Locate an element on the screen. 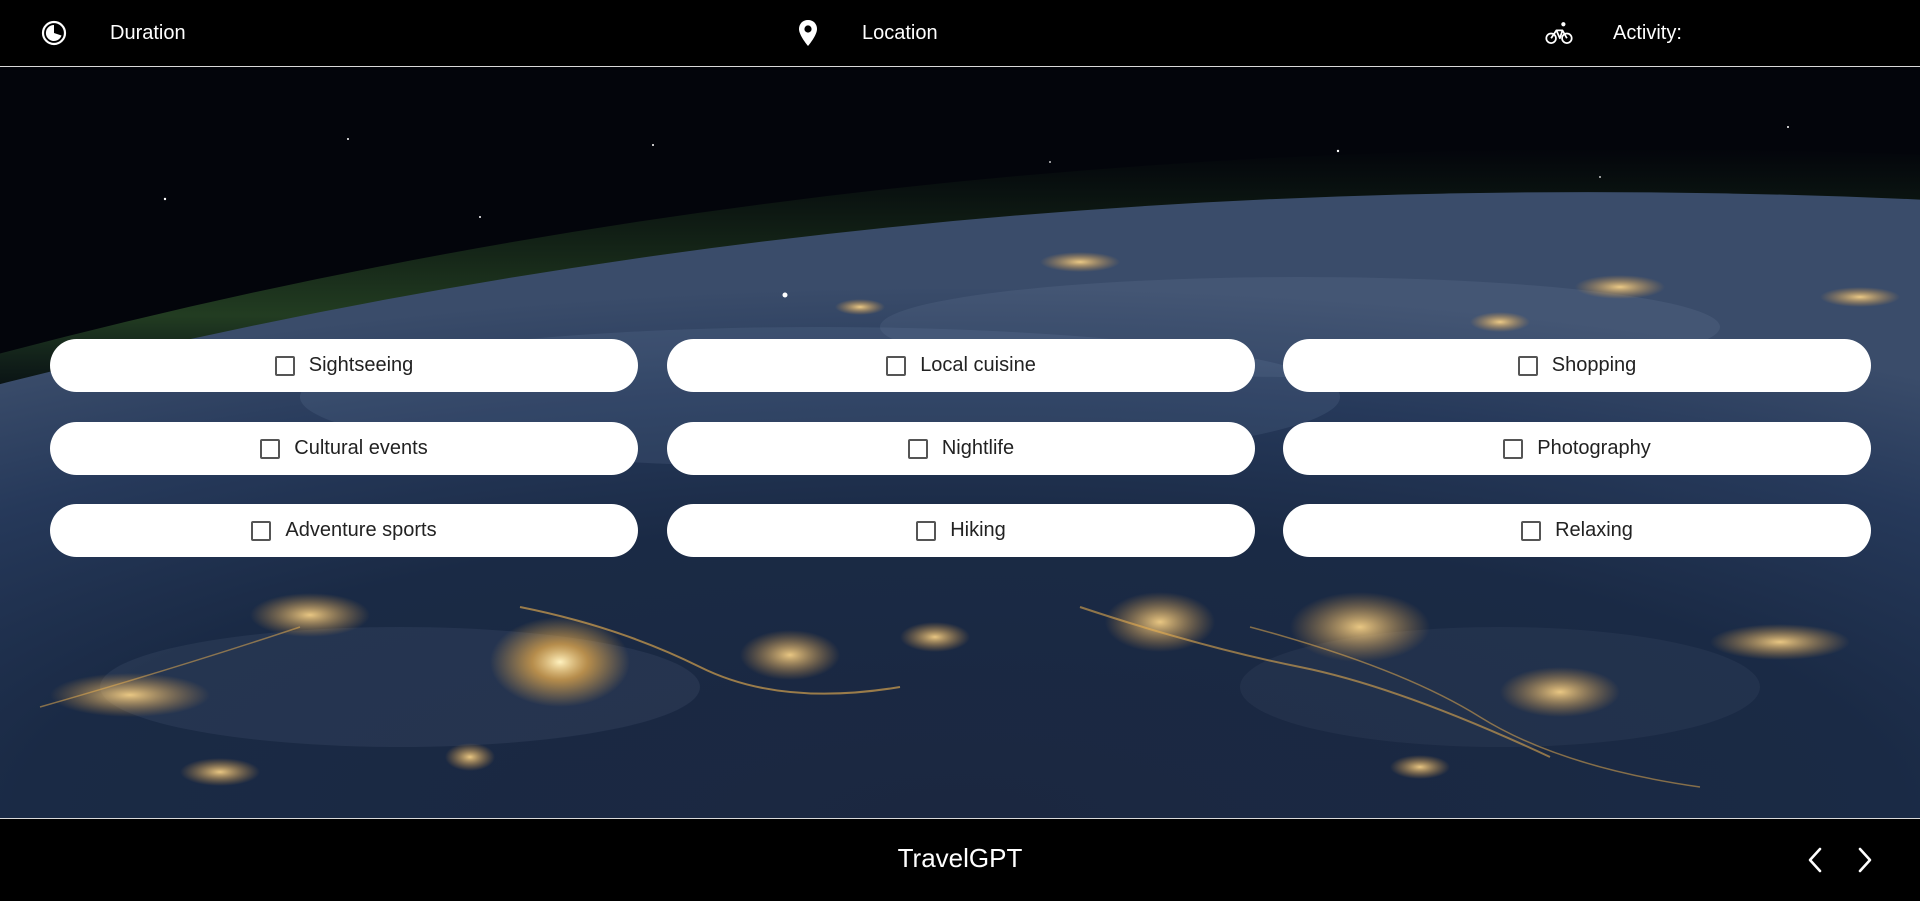  chevron-right-icon is located at coordinates (1865, 860).